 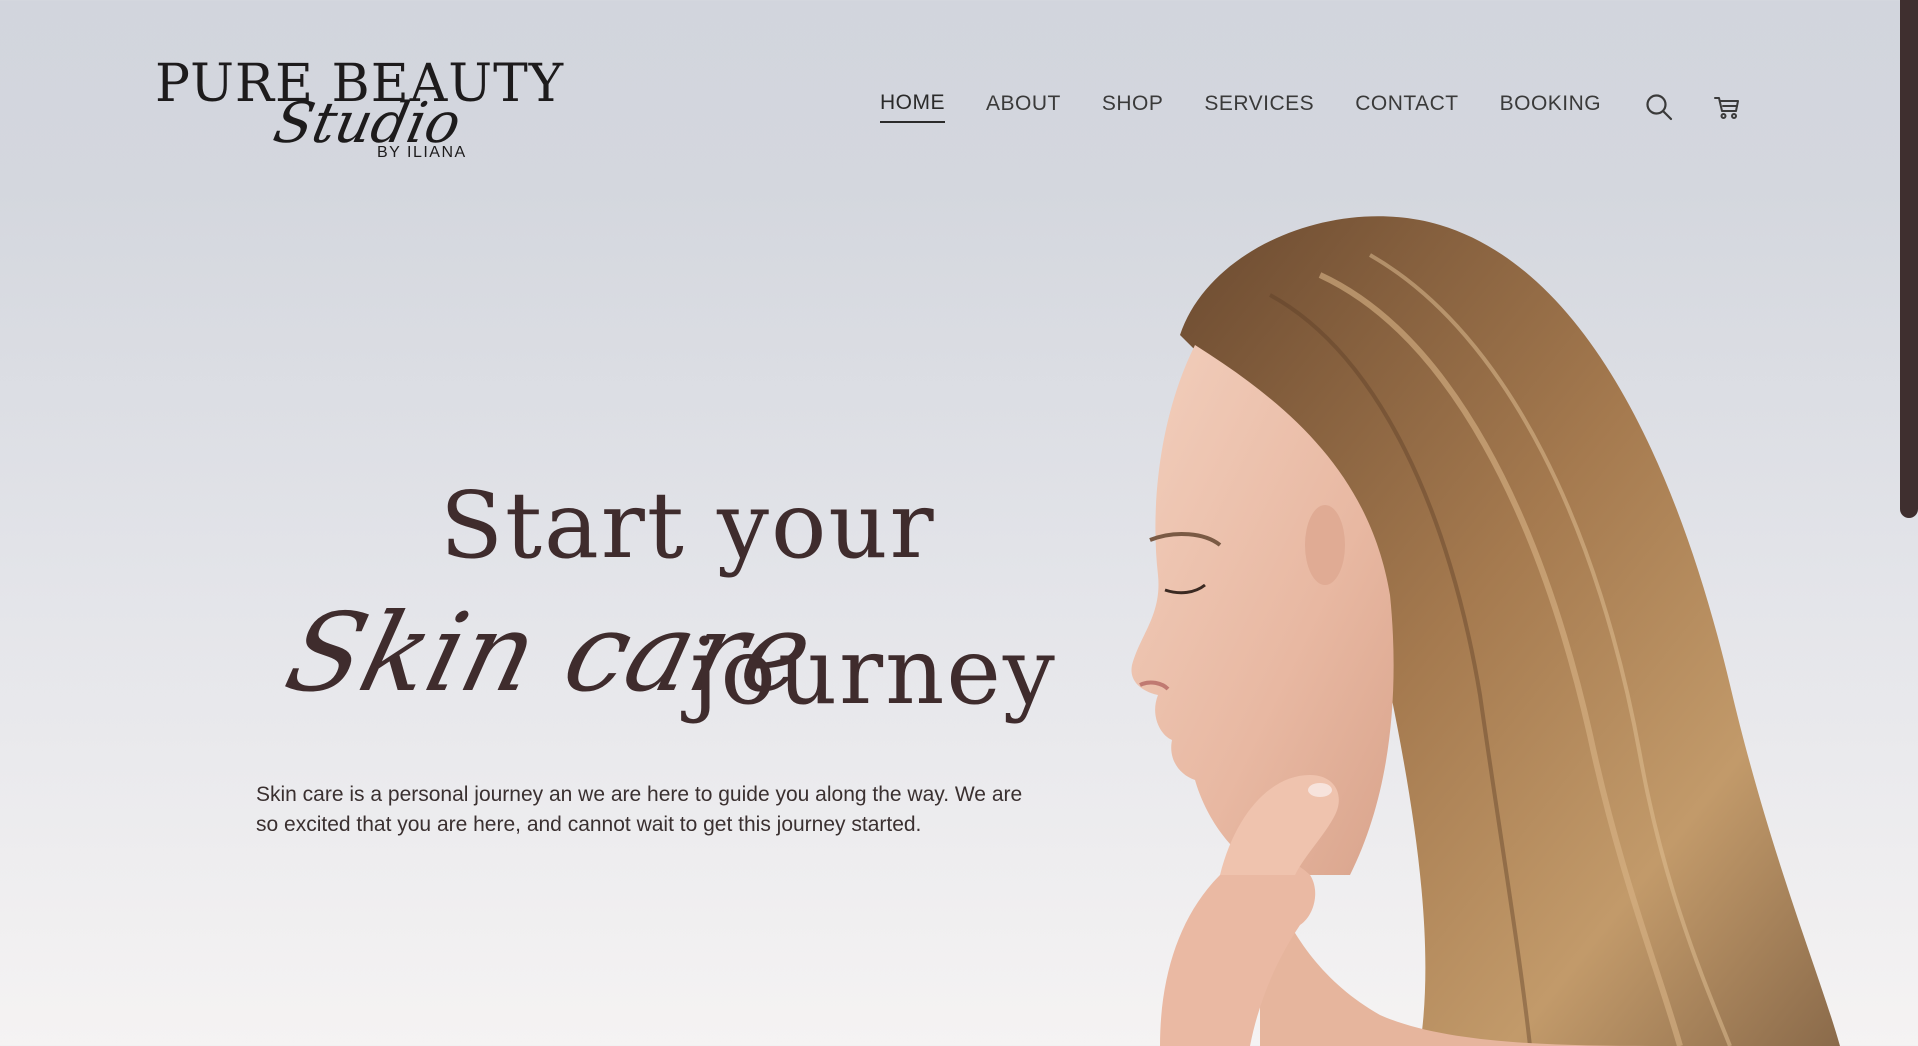 What do you see at coordinates (1727, 107) in the screenshot?
I see `cart-icon` at bounding box center [1727, 107].